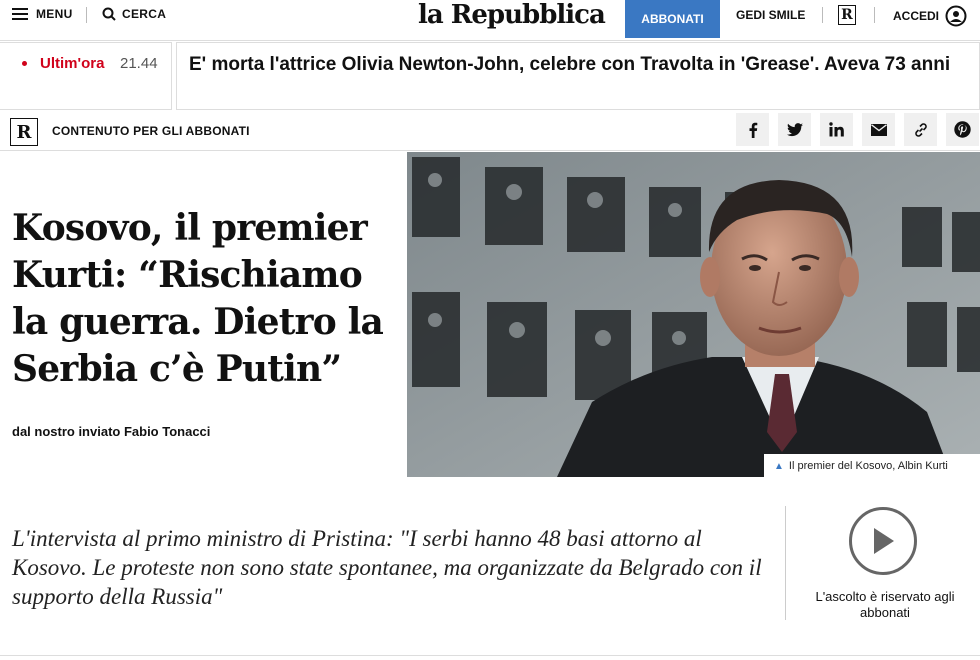 This screenshot has height=660, width=980. I want to click on audio-play-button, so click(883, 541).